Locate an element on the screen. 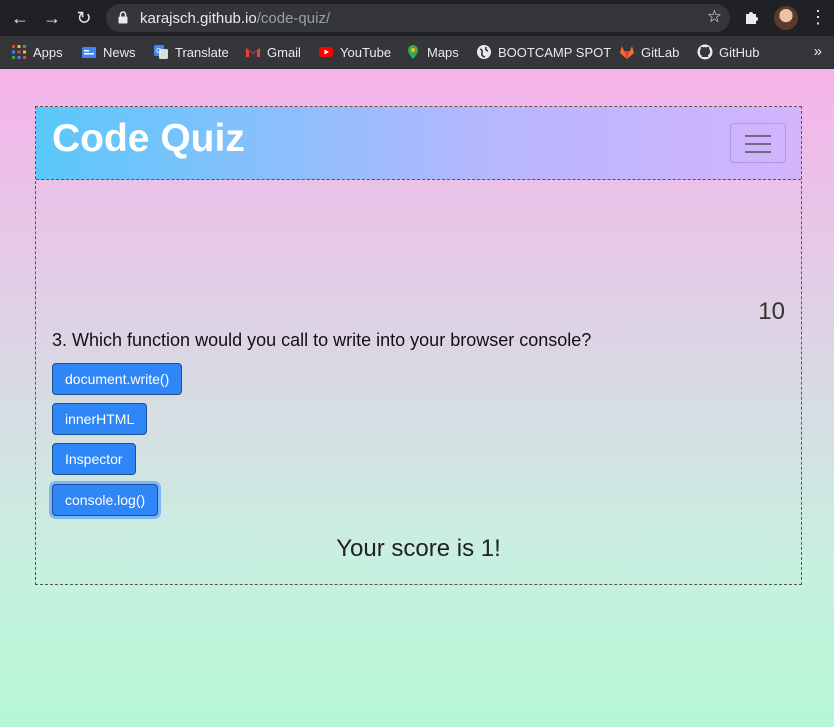 The height and width of the screenshot is (727, 834). answer-button-inspector: Inspector is located at coordinates (94, 459).